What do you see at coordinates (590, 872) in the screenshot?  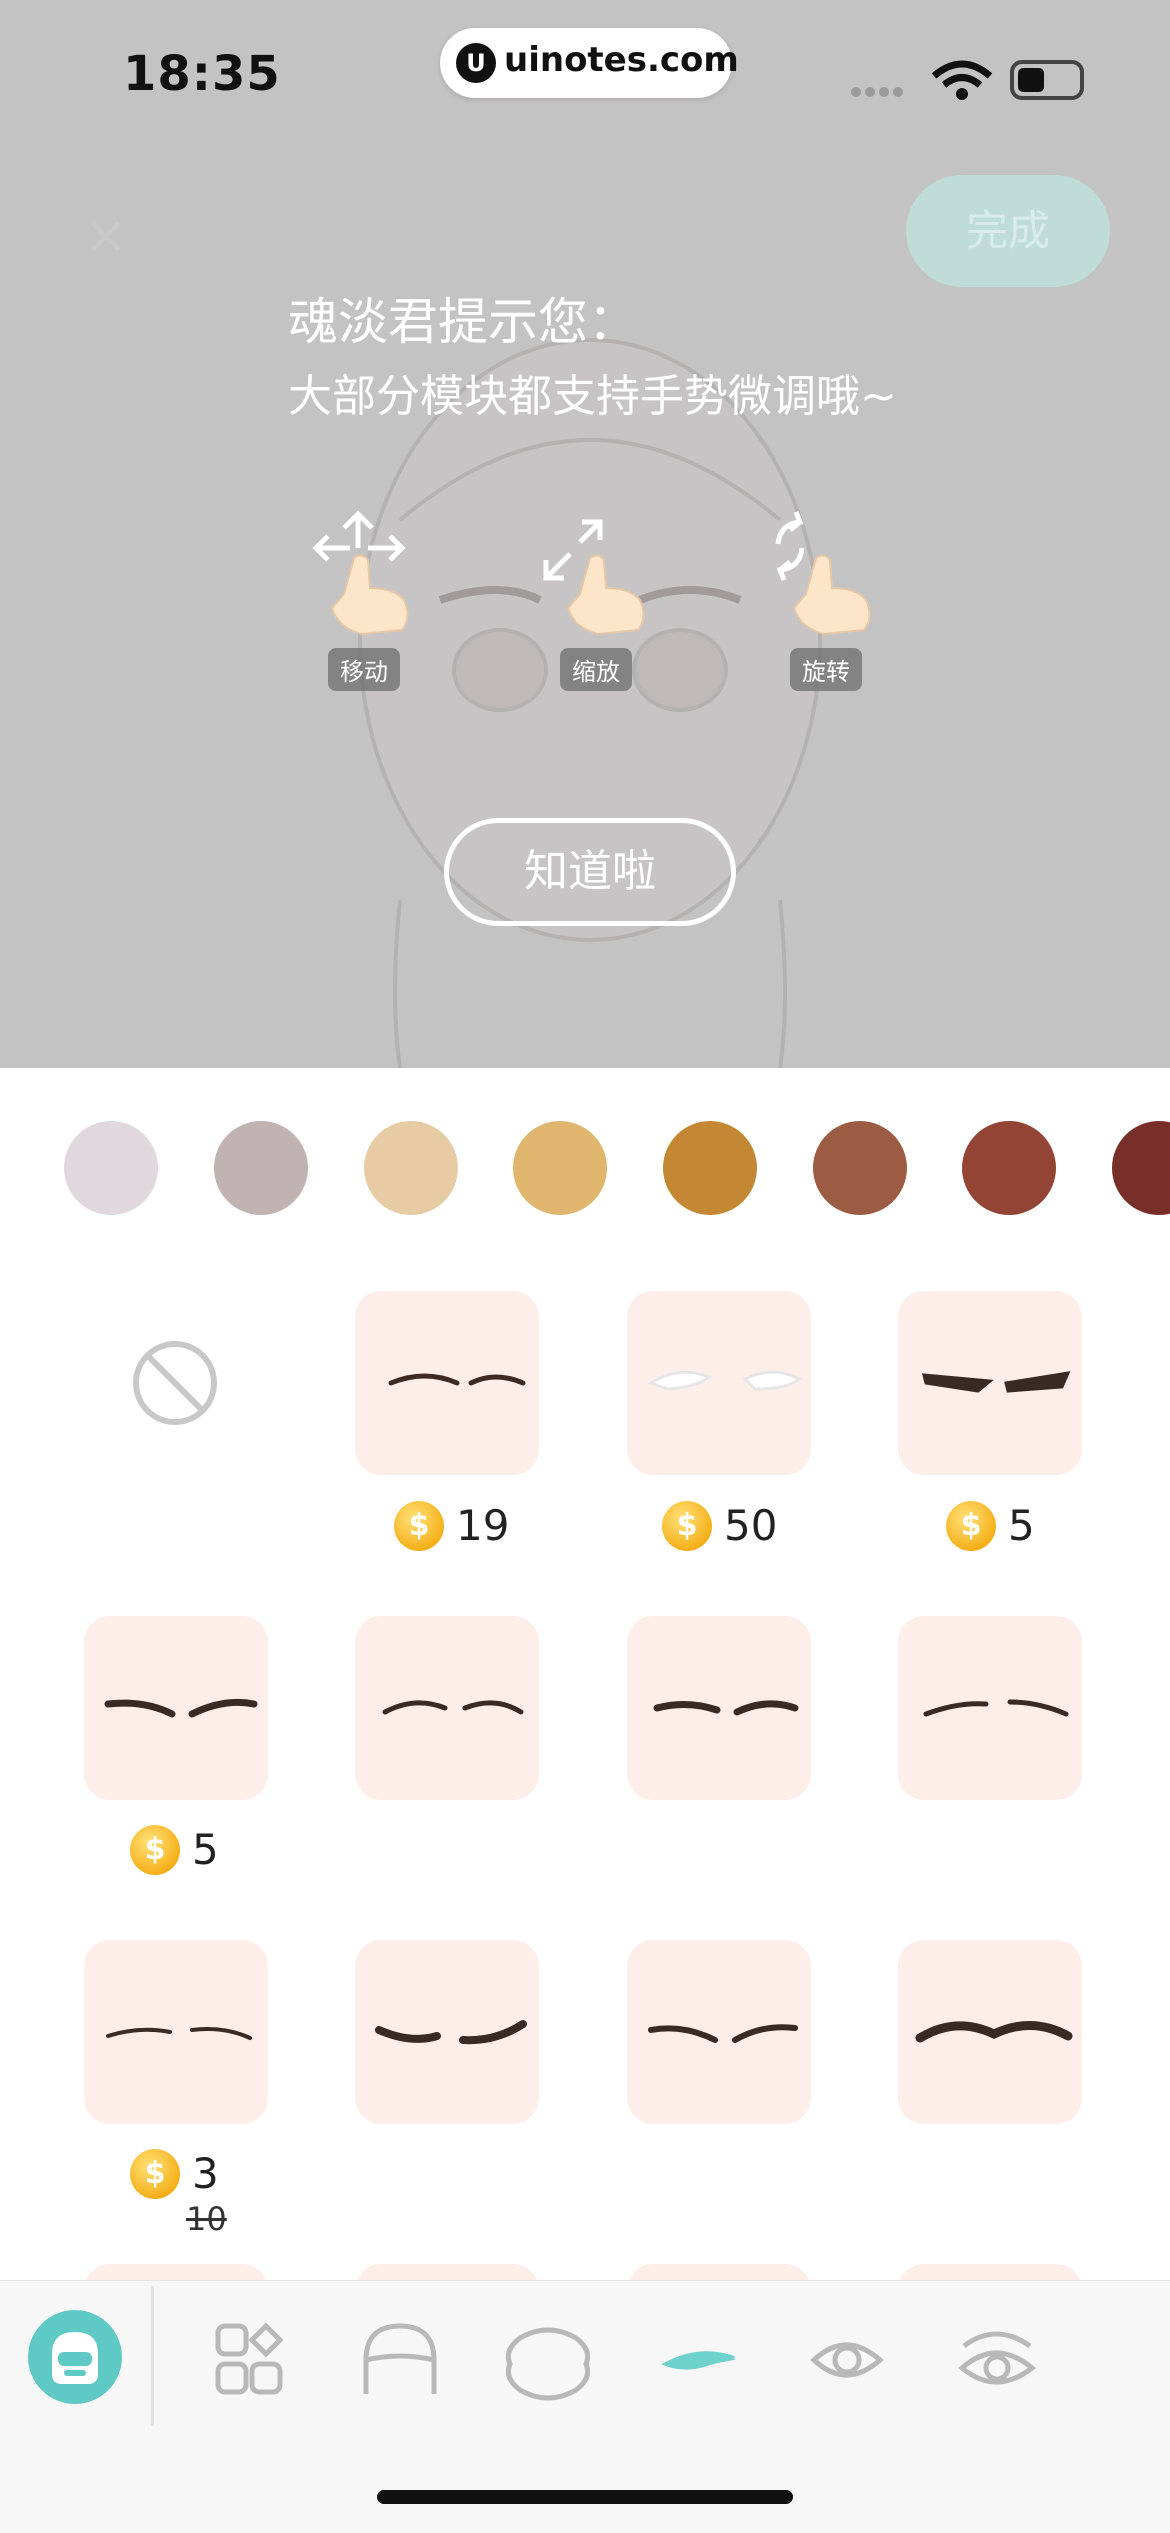 I see `got-it-button: 知道啦` at bounding box center [590, 872].